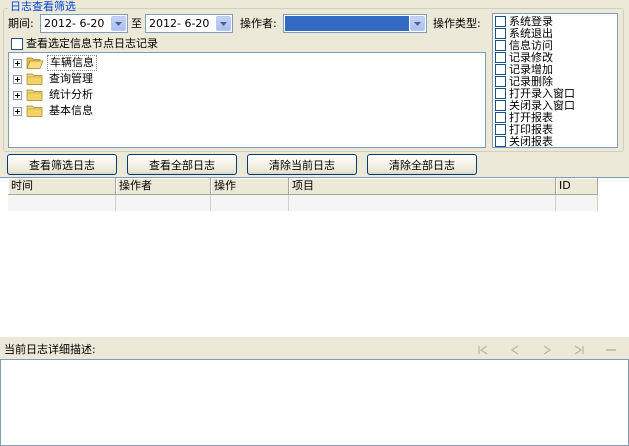 The image size is (629, 446). Describe the element at coordinates (531, 117) in the screenshot. I see `op-type-label-text: 打开报表` at that location.